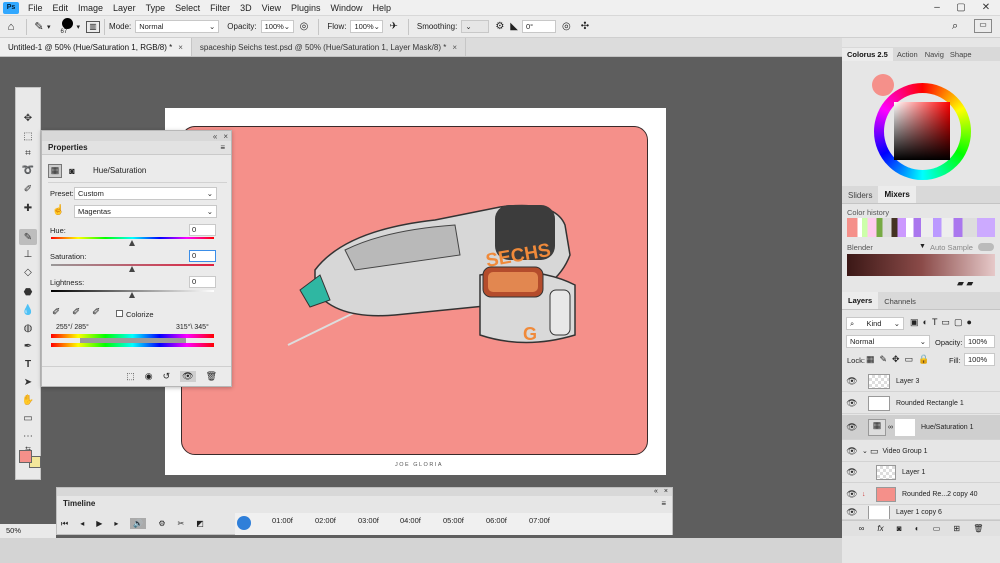 The image size is (1000, 563). I want to click on pressure-opacity-icon: ◎, so click(304, 26).